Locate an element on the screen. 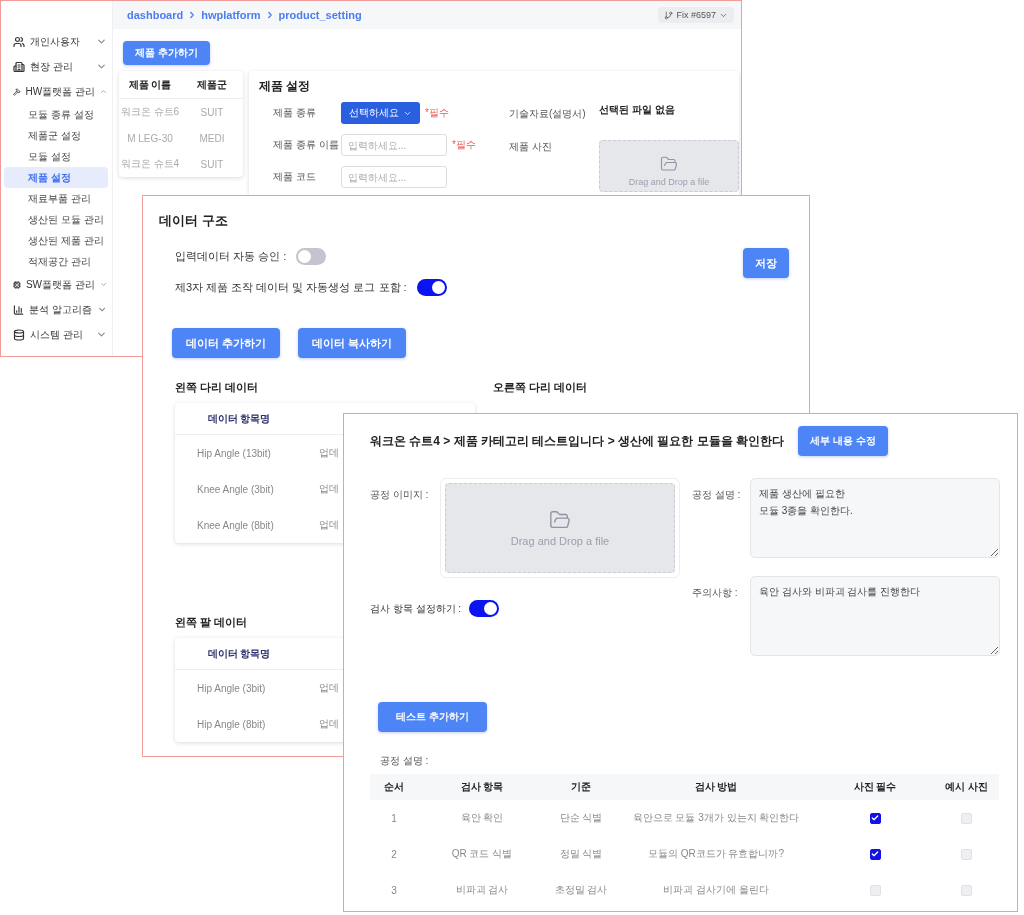 The image size is (1024, 915). panel-title: 제품 설정 is located at coordinates (285, 86).